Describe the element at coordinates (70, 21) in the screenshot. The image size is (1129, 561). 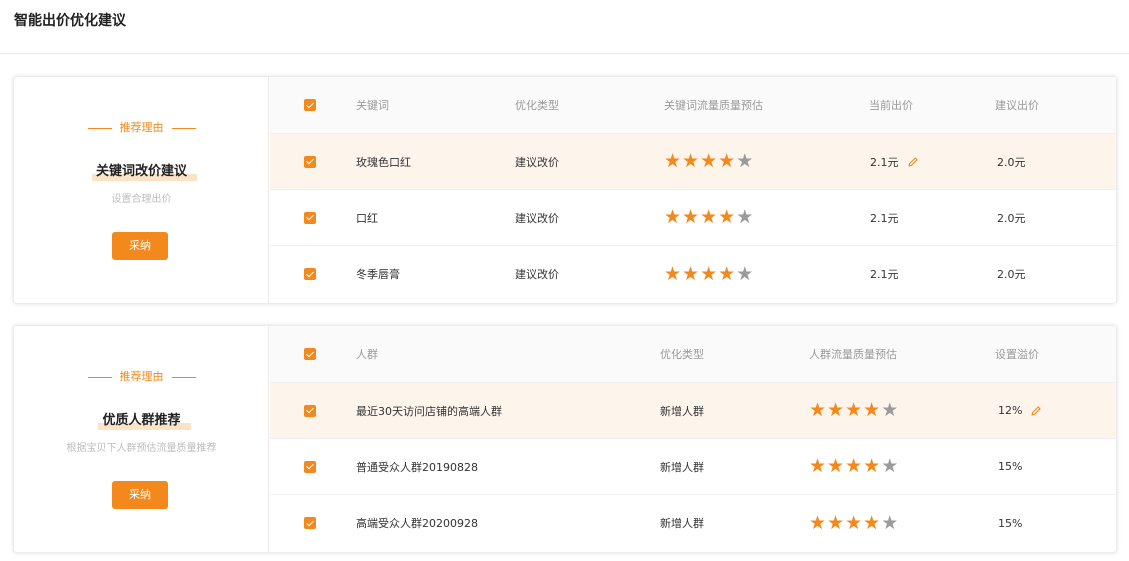
I see `page-title: 智能出价优化建议` at that location.